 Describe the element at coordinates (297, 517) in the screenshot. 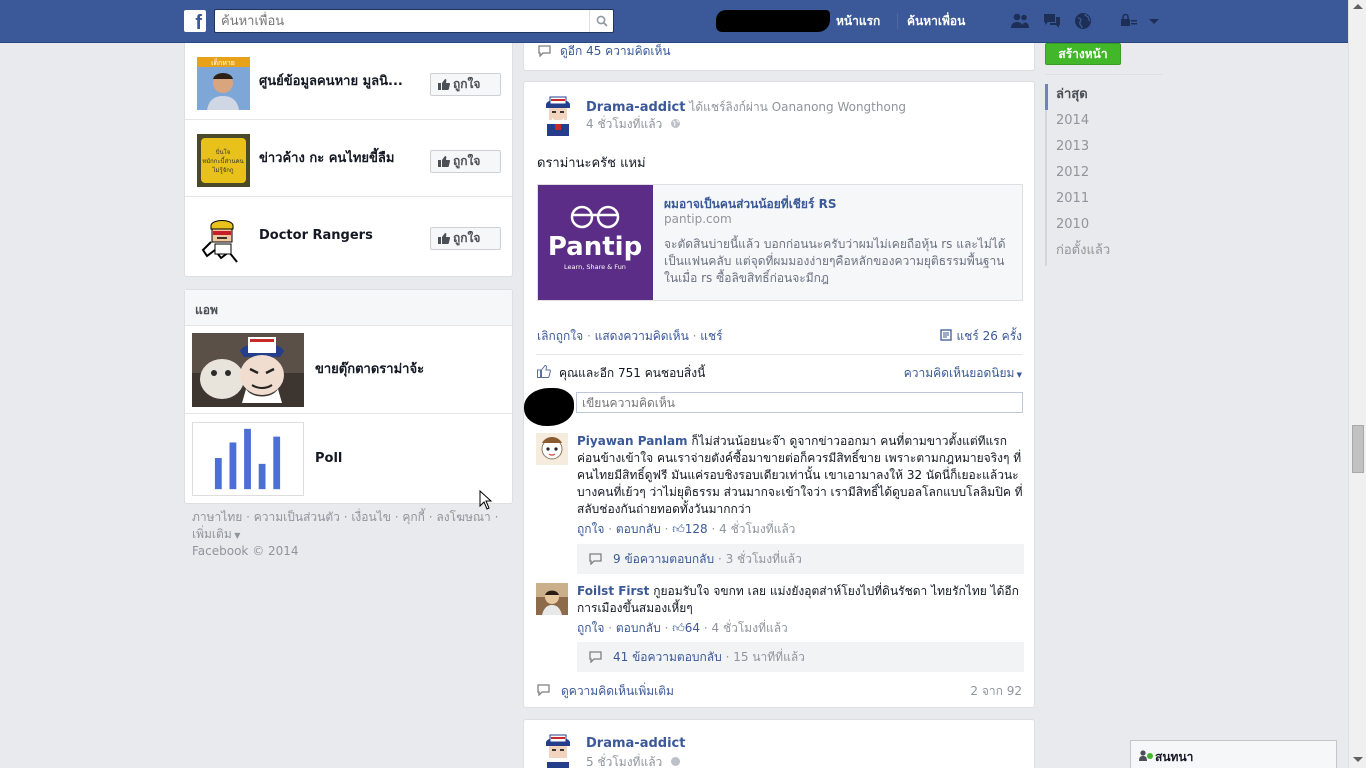

I see `footer-link-privacy: ความเป็นส่วนตัว` at that location.